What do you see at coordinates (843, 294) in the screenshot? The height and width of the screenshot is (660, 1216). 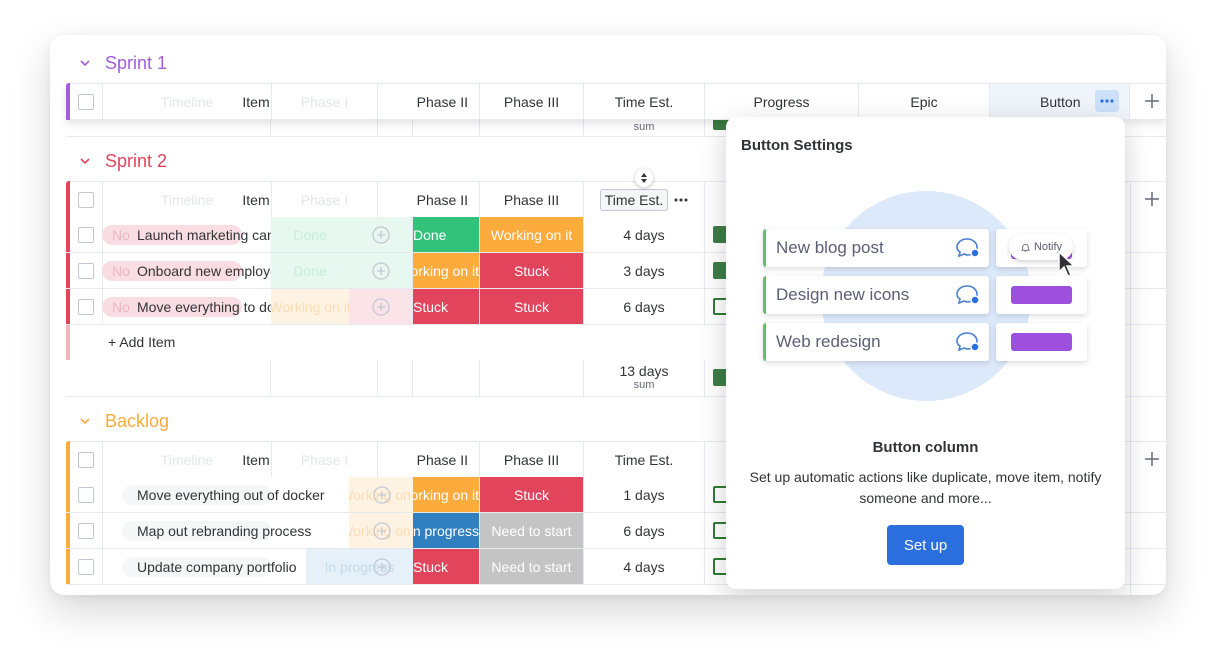 I see `illustration-card-label: Design new icons` at bounding box center [843, 294].